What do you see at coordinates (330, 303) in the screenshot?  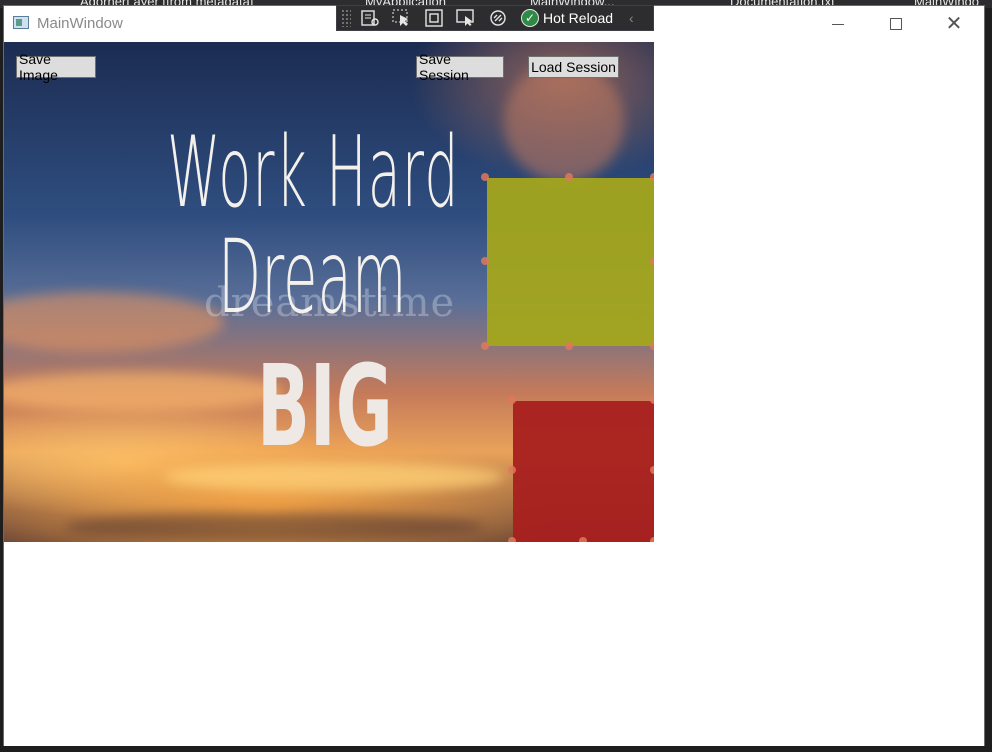 I see `watermark: dreamstime` at bounding box center [330, 303].